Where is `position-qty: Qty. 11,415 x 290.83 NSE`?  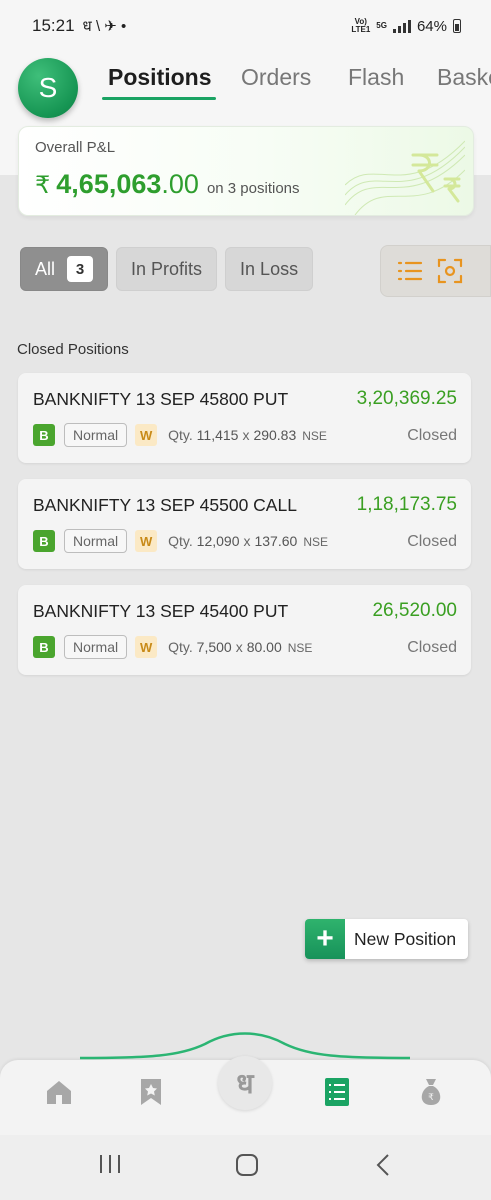
position-qty: Qty. 11,415 x 290.83 NSE is located at coordinates (247, 435).